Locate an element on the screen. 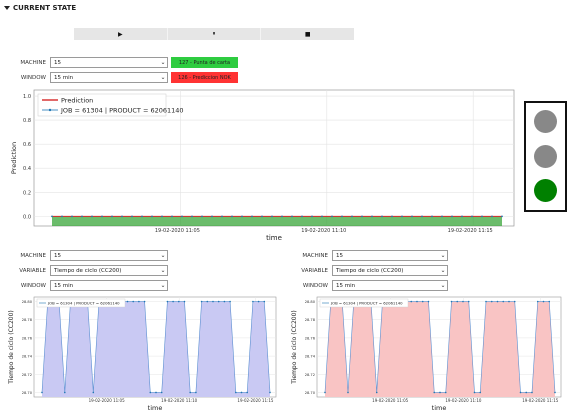 Image resolution: width=571 pixels, height=415 pixels. left-variable-value: Tiempo de ciclo (CC200) is located at coordinates (88, 270).